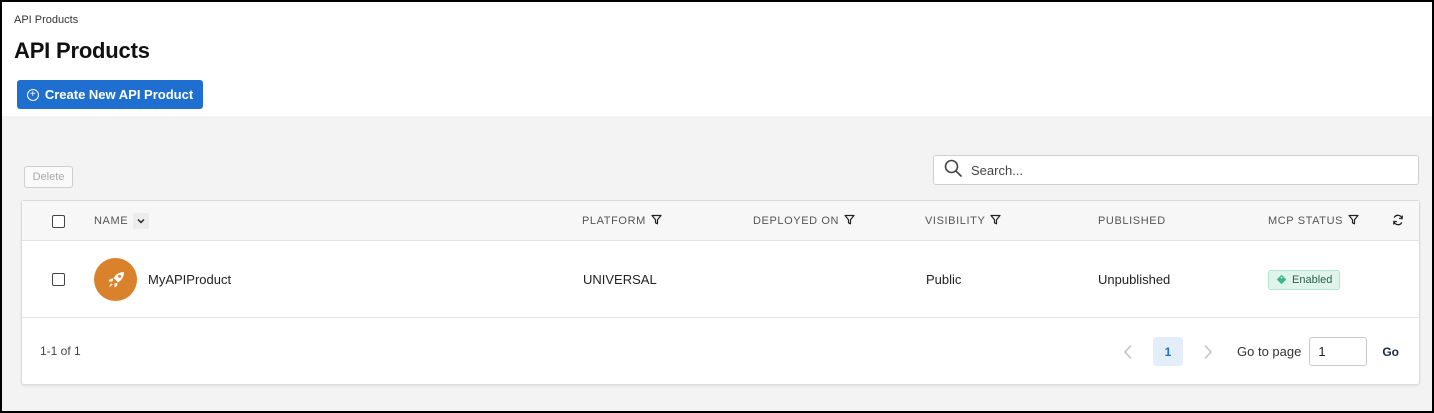 The width and height of the screenshot is (1434, 413). I want to click on column-label-published: PUBLISHED, so click(1132, 221).